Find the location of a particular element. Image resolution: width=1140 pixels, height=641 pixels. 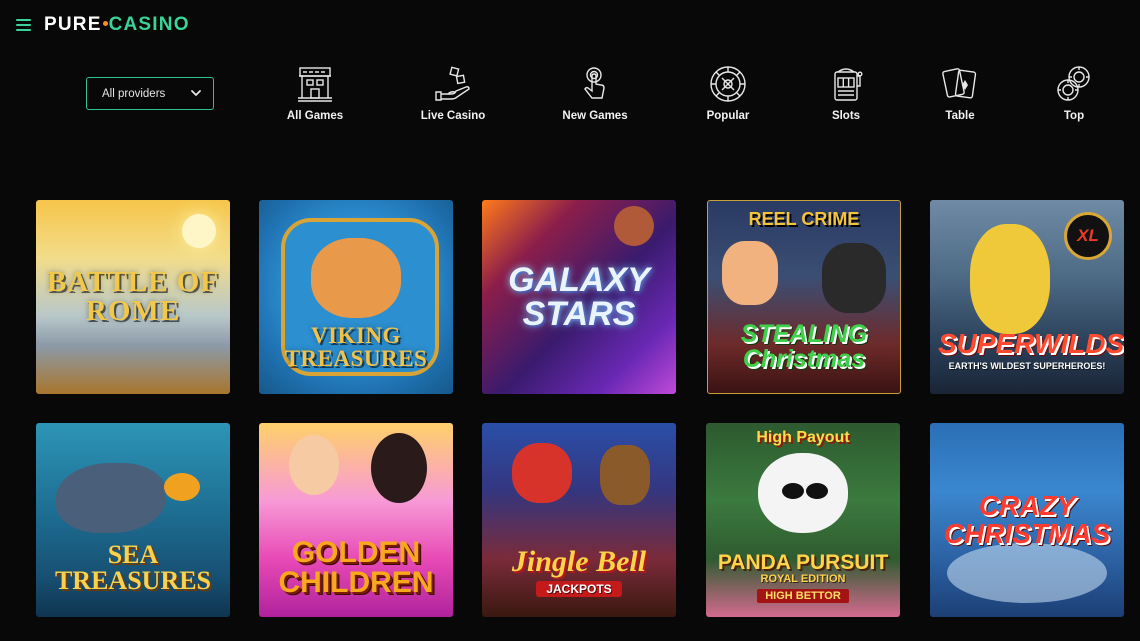

category-new-games: New Games is located at coordinates (595, 93).